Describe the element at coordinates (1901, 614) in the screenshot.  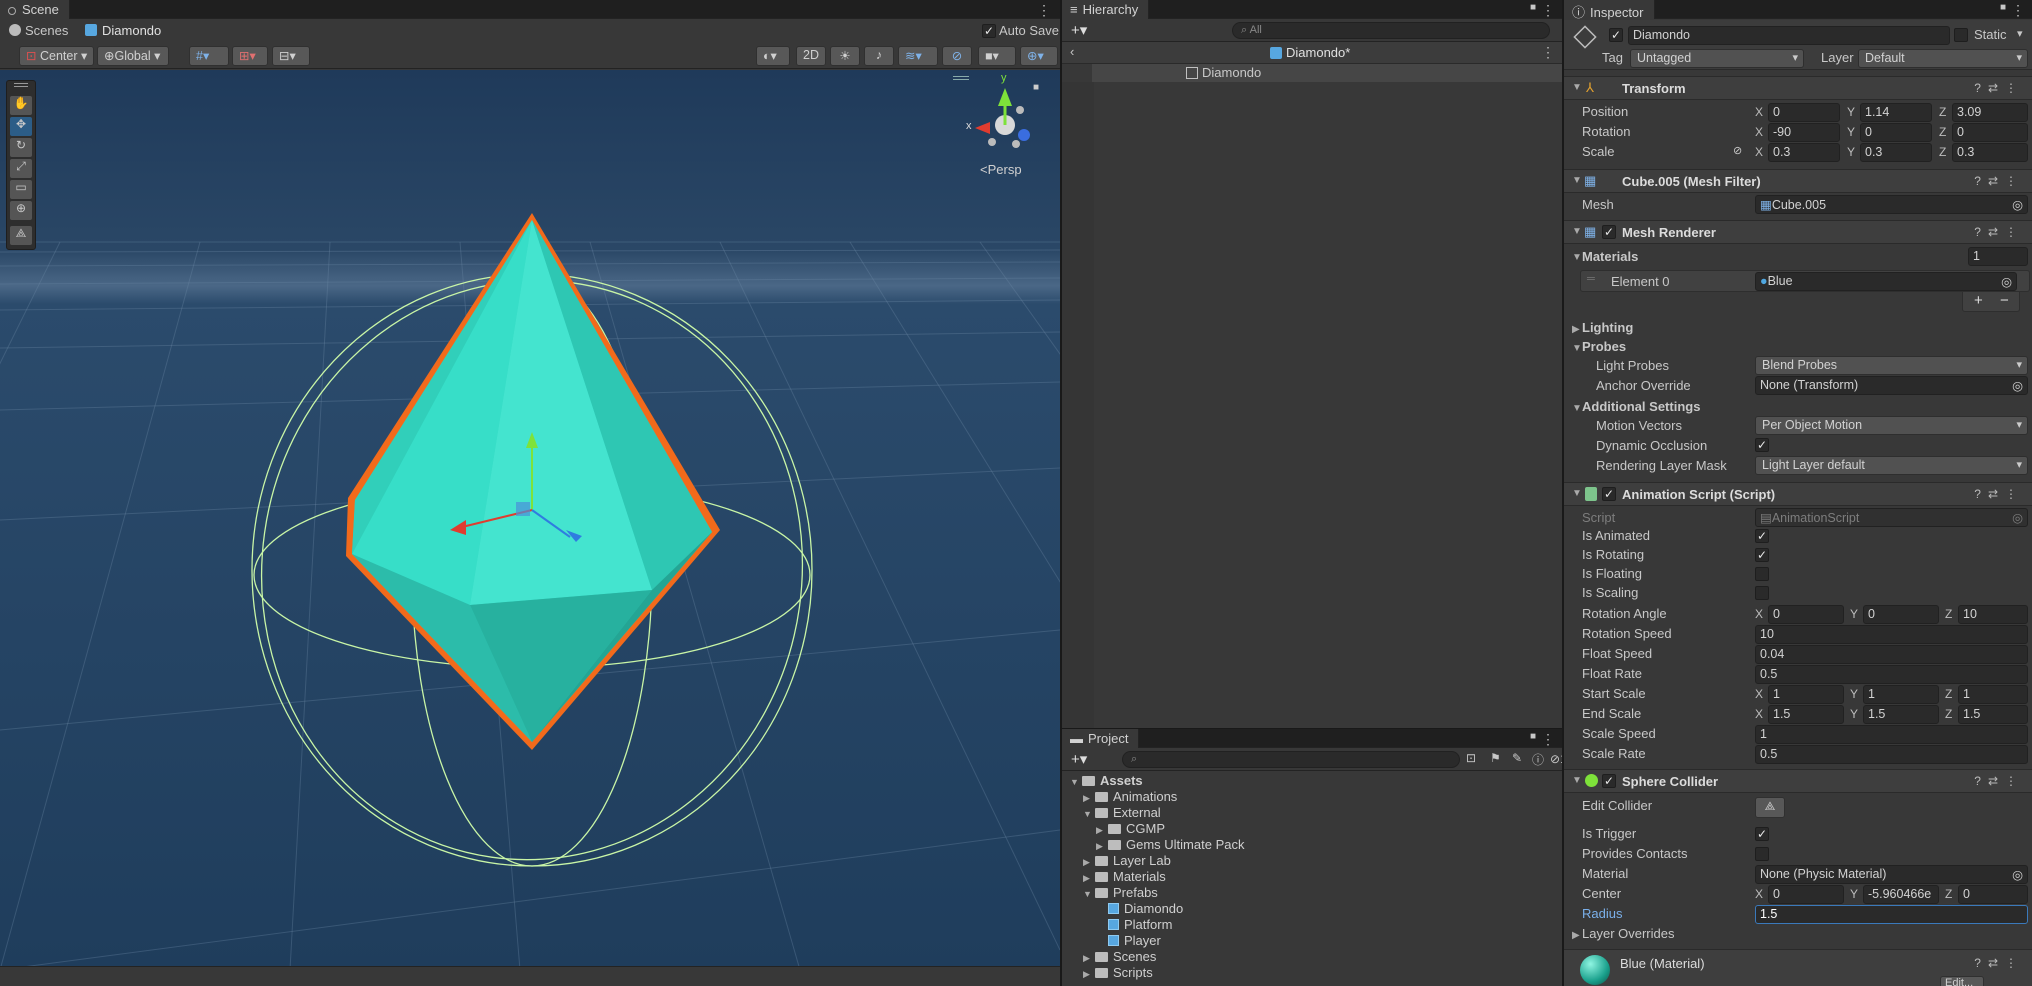
I see `rotation-angle-y-field: 0` at that location.